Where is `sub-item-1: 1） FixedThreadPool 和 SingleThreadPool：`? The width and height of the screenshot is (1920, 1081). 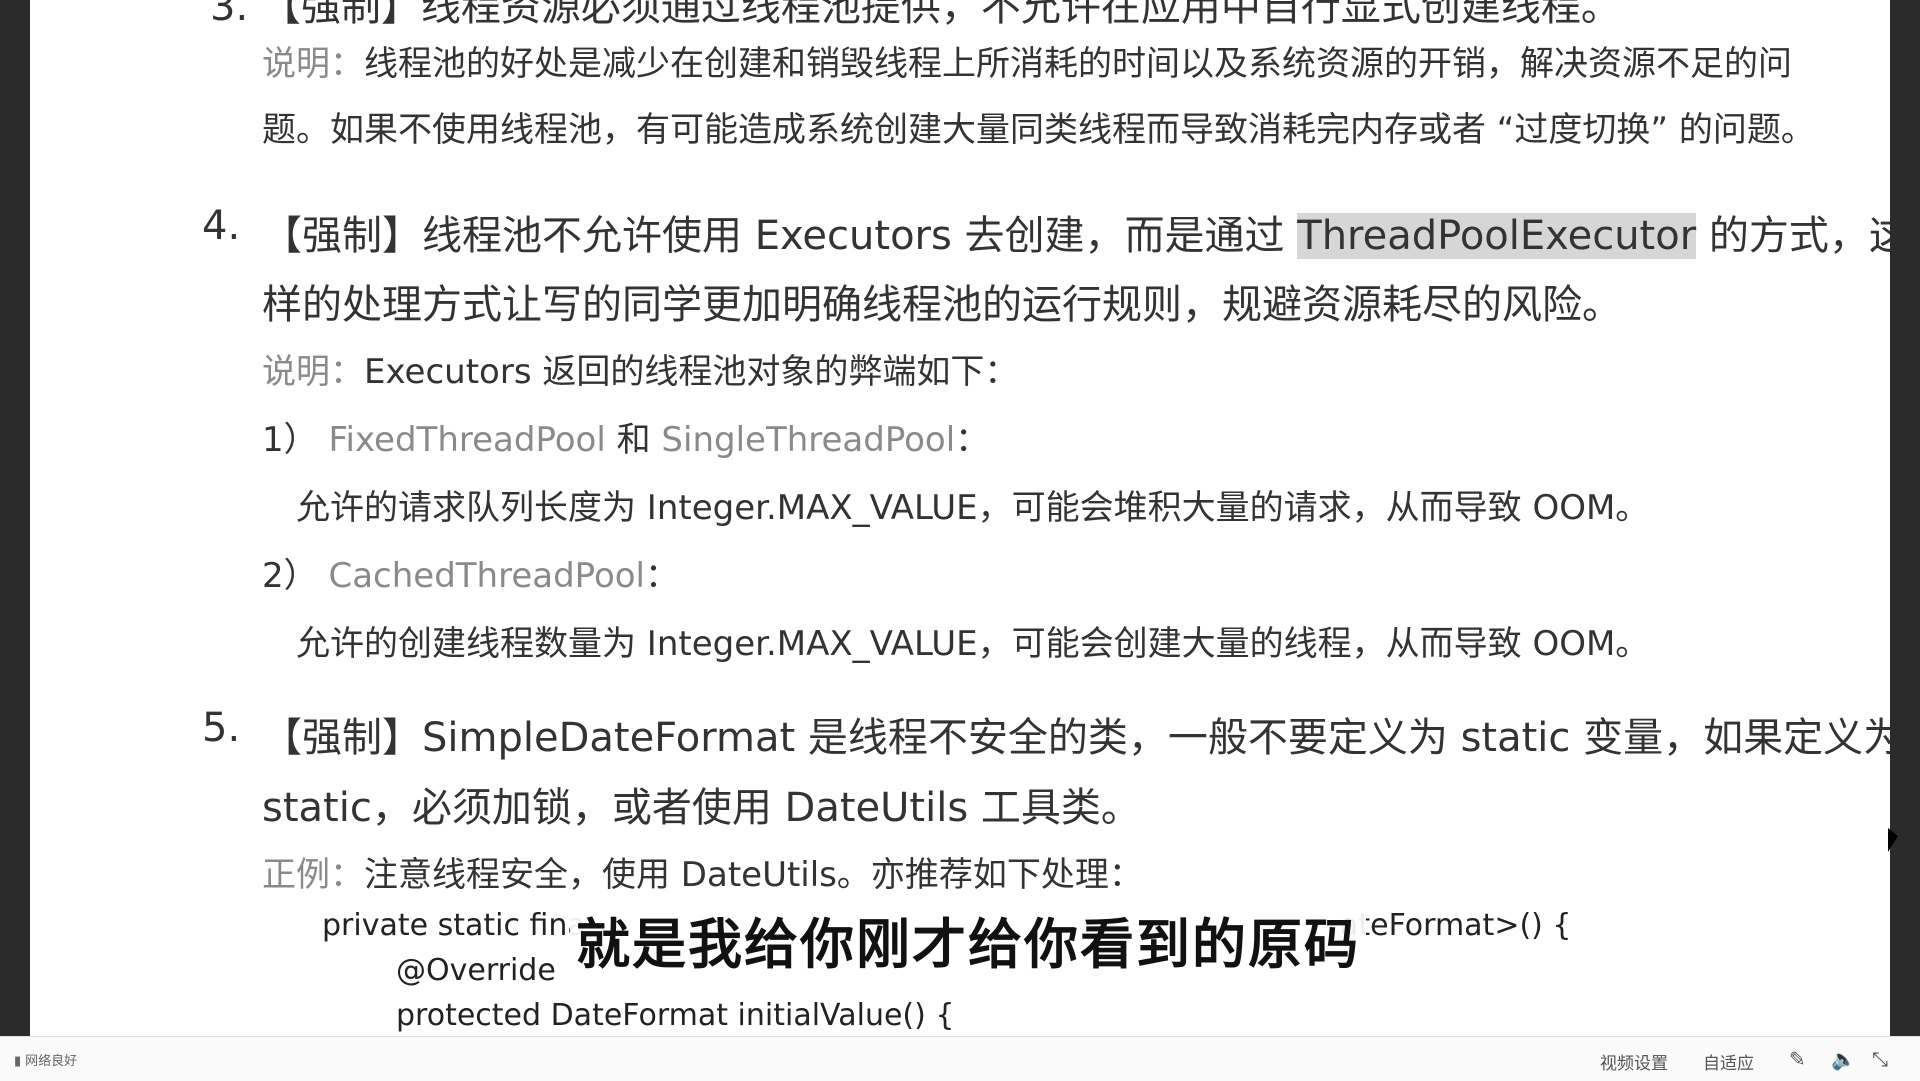 sub-item-1: 1） FixedThreadPool 和 SingleThreadPool： is located at coordinates (625, 436).